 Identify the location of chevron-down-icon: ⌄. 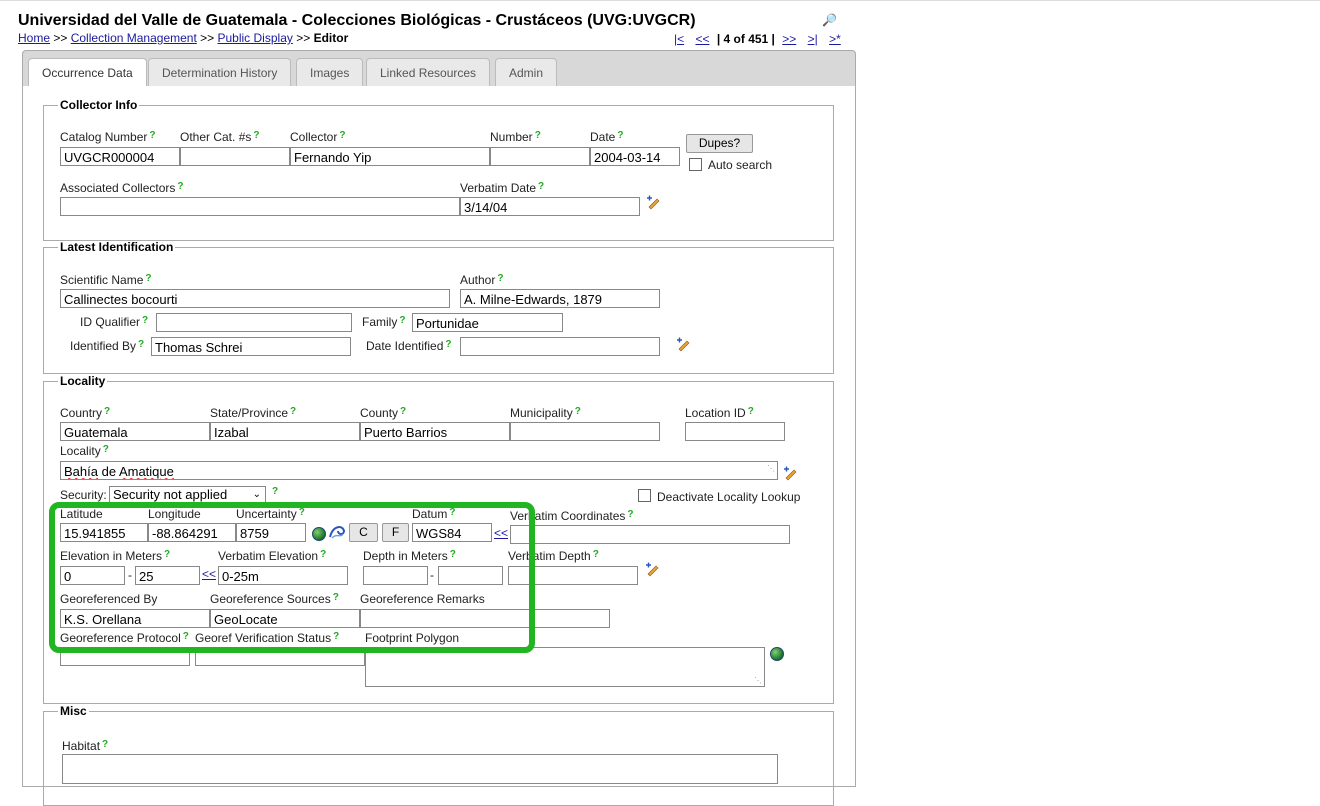
(256, 494).